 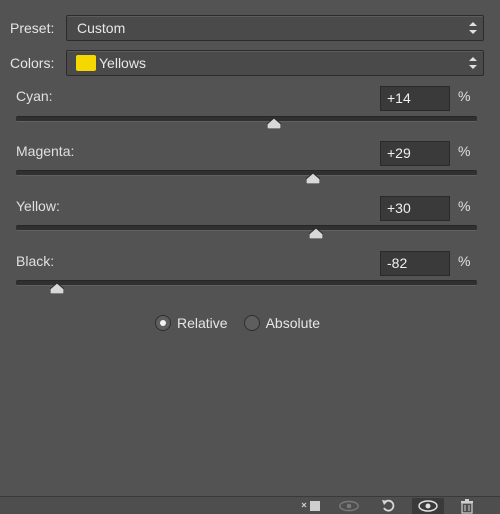 What do you see at coordinates (122, 63) in the screenshot?
I see `colors-value: Yellows` at bounding box center [122, 63].